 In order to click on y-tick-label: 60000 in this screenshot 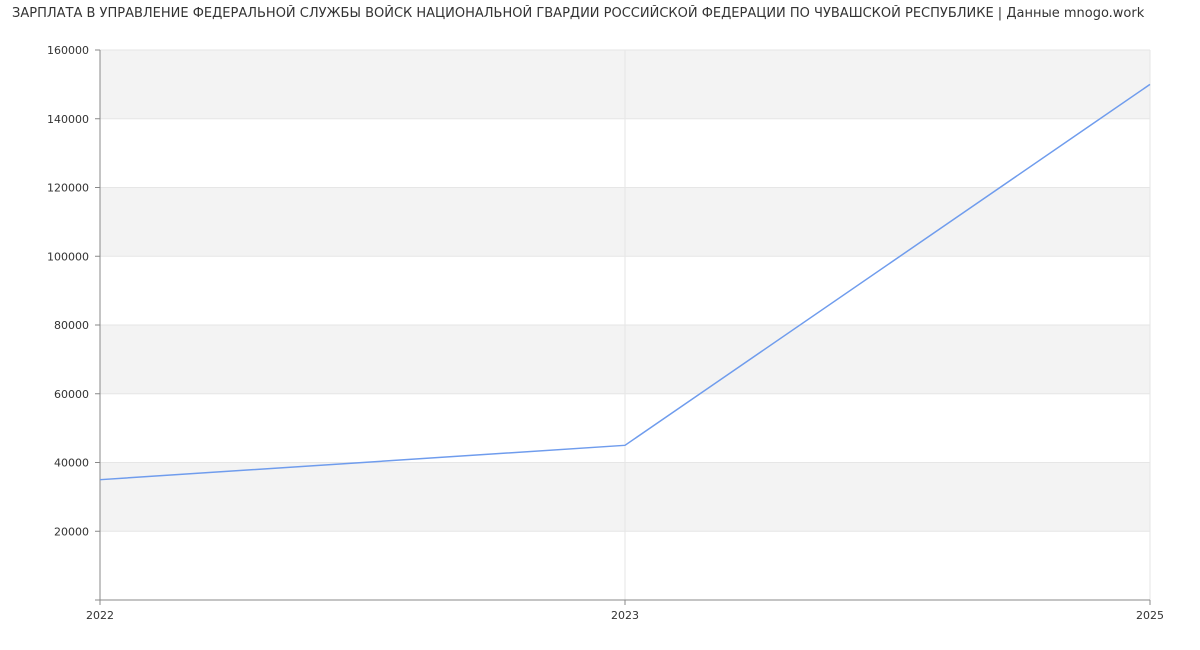, I will do `click(71, 394)`.